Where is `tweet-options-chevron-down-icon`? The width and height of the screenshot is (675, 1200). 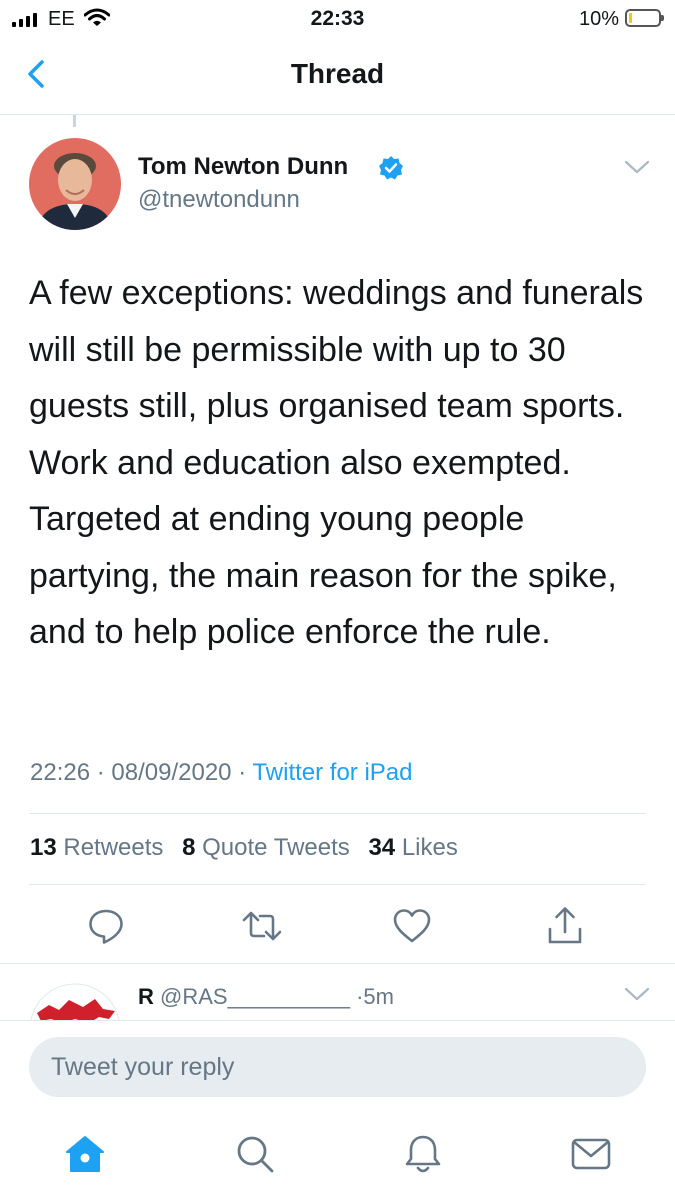 tweet-options-chevron-down-icon is located at coordinates (637, 169).